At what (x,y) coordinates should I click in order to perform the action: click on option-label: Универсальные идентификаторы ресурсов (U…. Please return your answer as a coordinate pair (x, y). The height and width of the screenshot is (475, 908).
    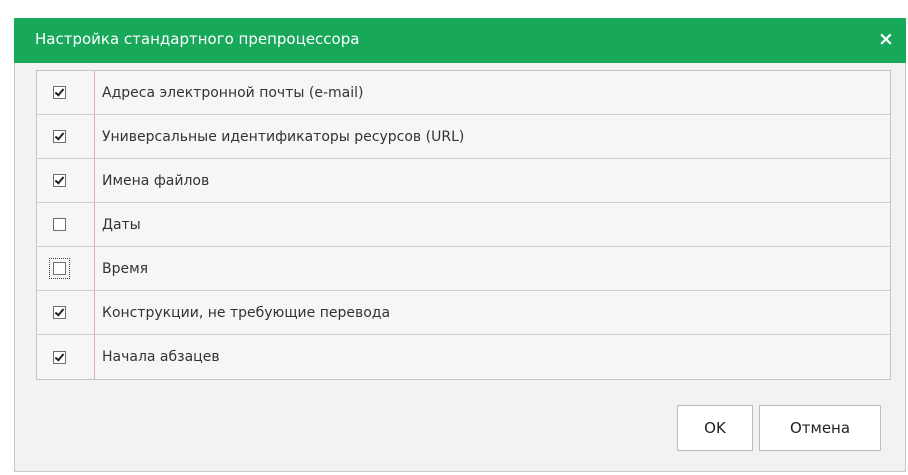
    Looking at the image, I should click on (283, 136).